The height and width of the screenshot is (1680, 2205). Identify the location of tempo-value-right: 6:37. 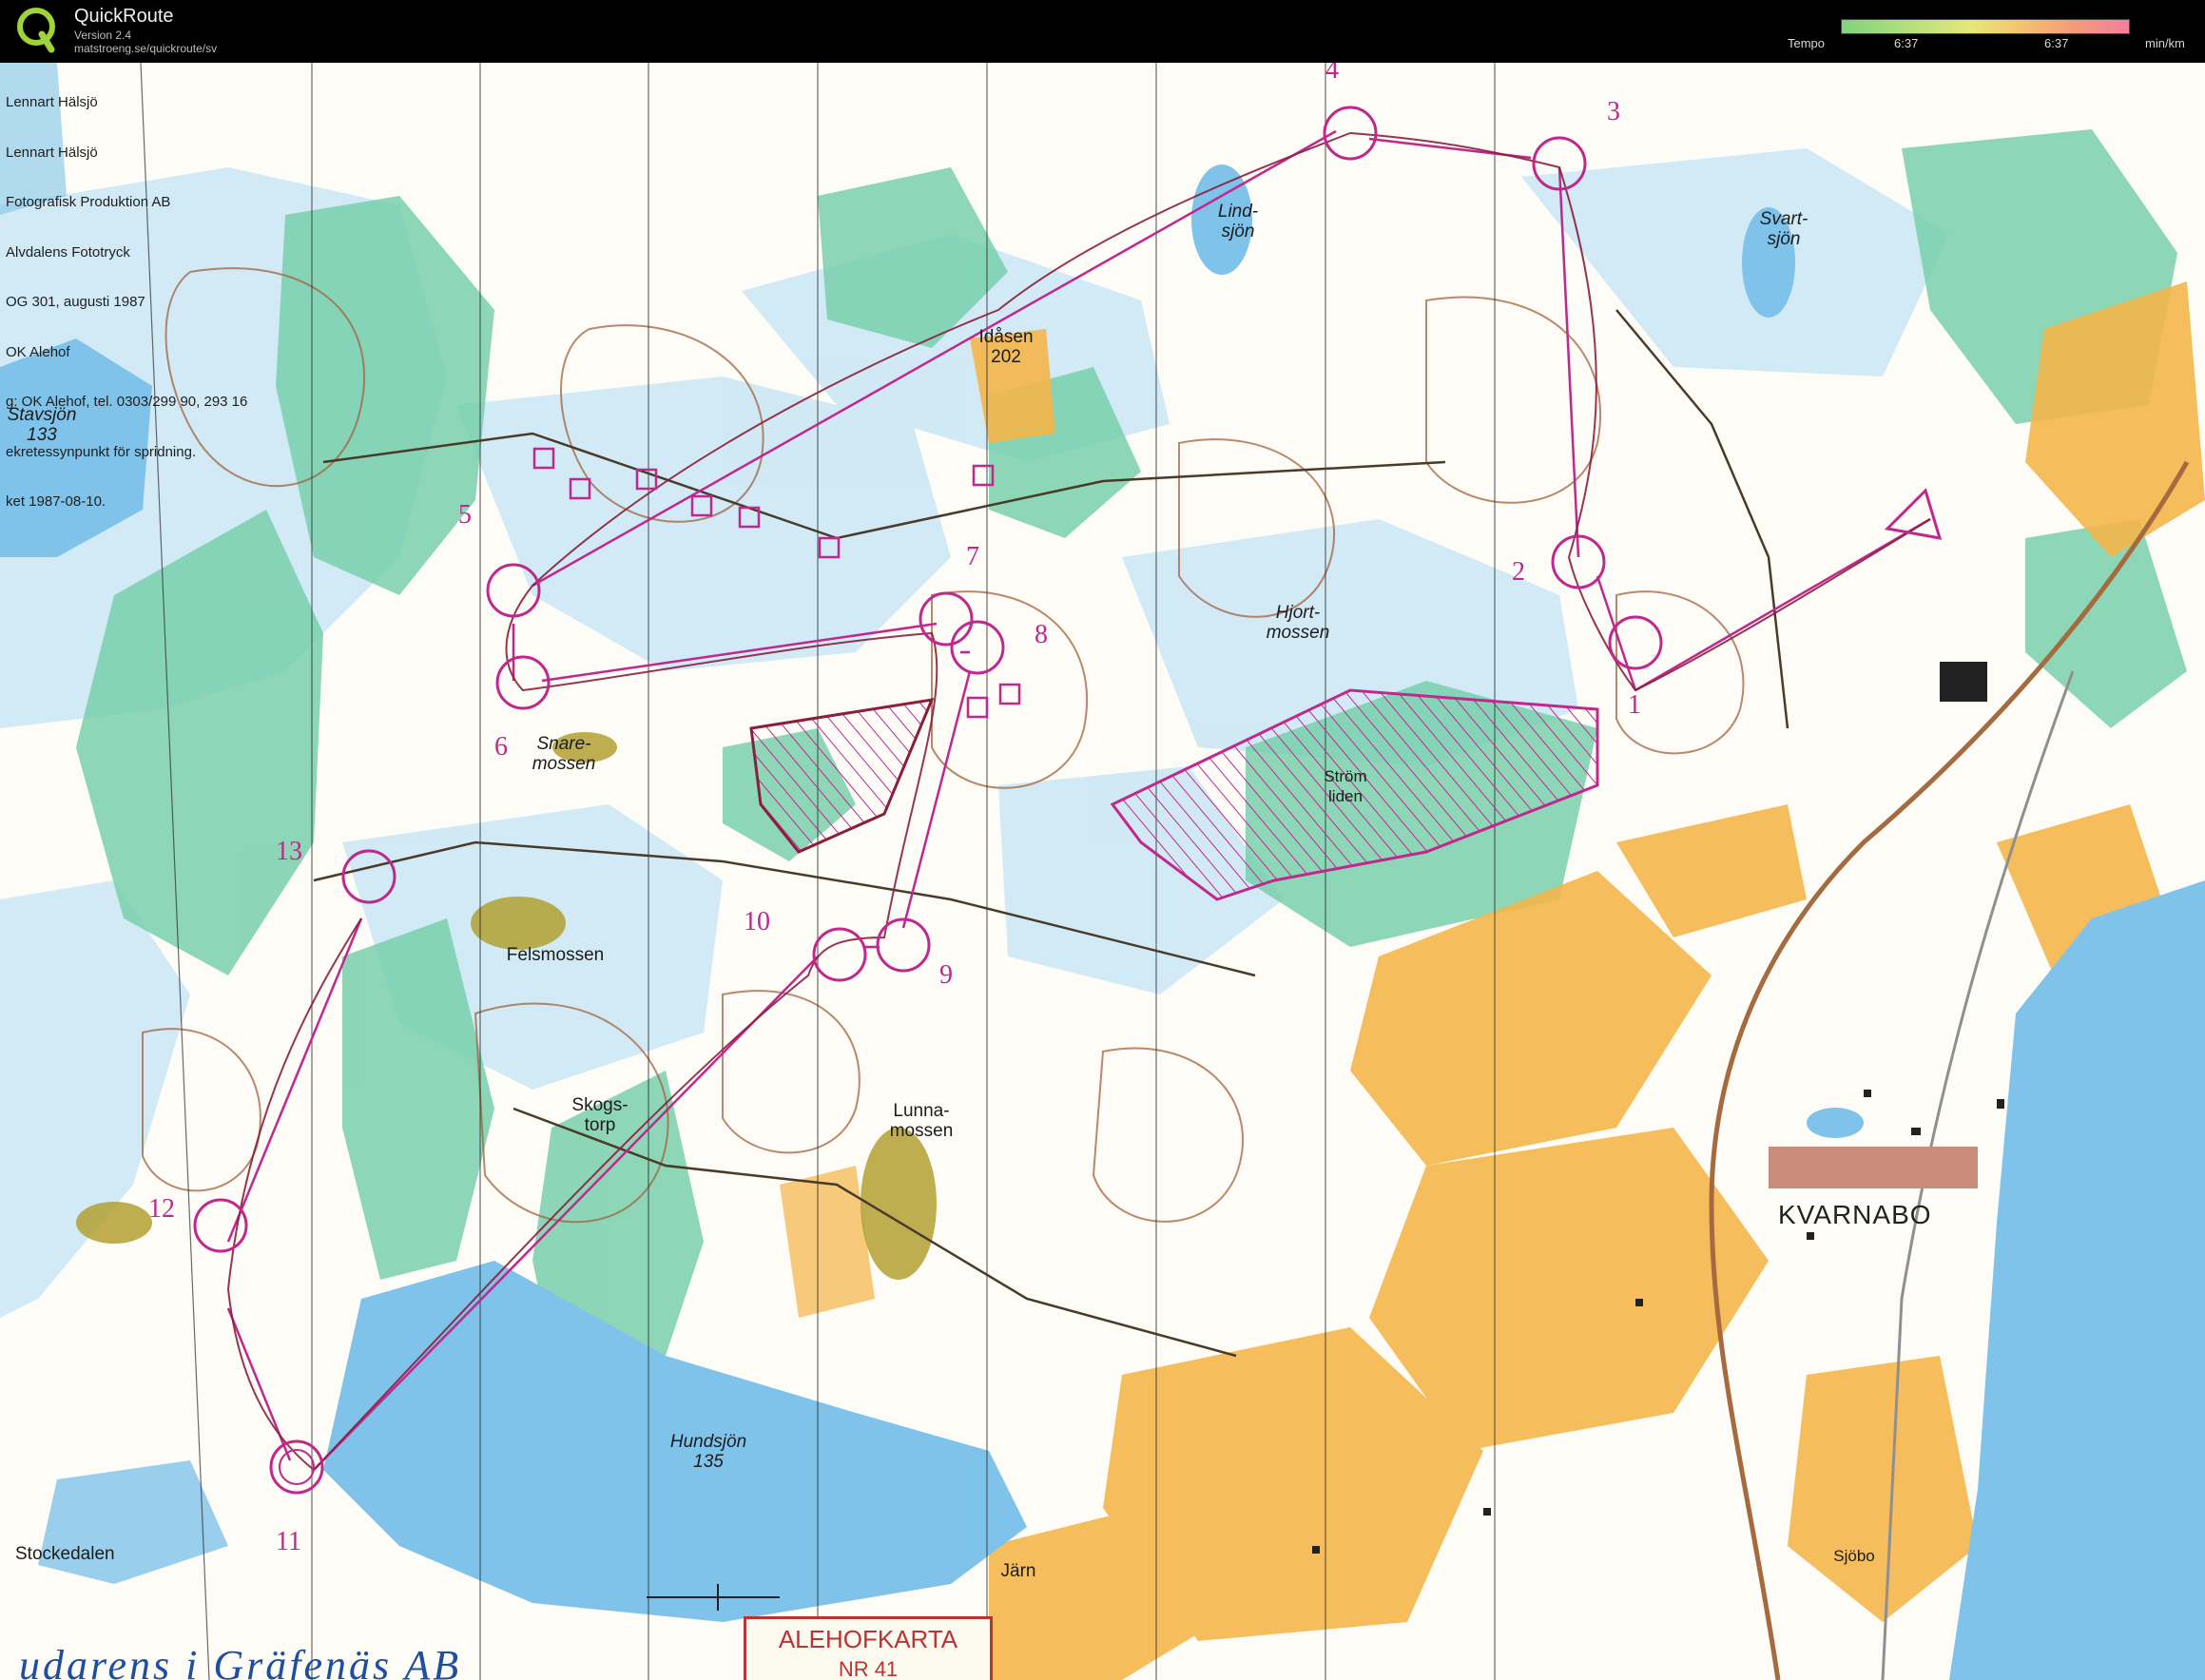
(2057, 43).